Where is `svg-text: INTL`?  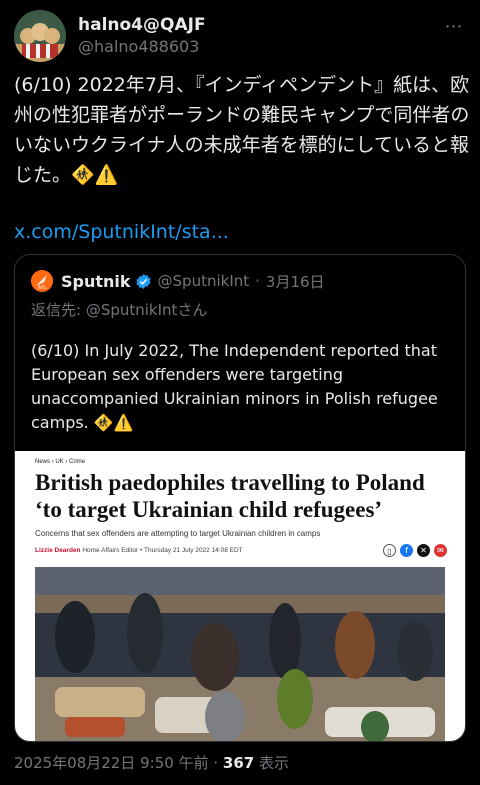
svg-text: INTL is located at coordinates (43, 287).